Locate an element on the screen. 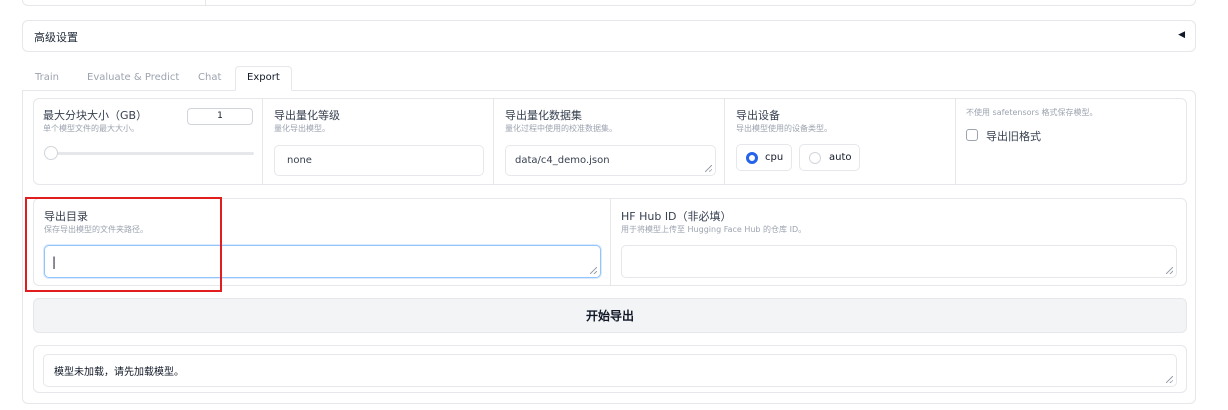  device-option-auto-label: auto is located at coordinates (840, 157).